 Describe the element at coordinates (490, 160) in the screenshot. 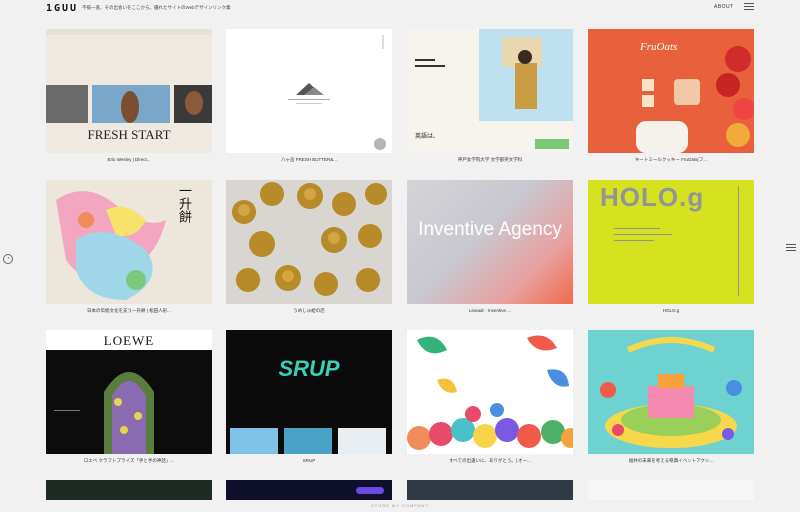

I see `site-caption: 神戸女学院大学 文学部英文学科` at that location.